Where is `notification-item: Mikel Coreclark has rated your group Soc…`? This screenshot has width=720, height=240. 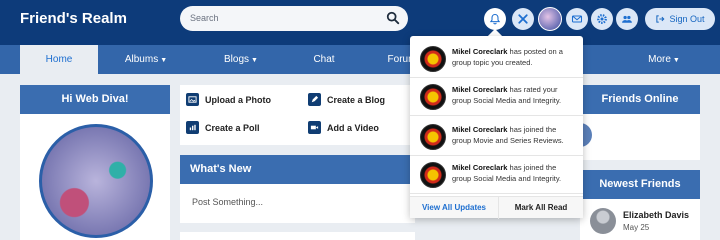 notification-item: Mikel Coreclark has rated your group Soc… is located at coordinates (496, 97).